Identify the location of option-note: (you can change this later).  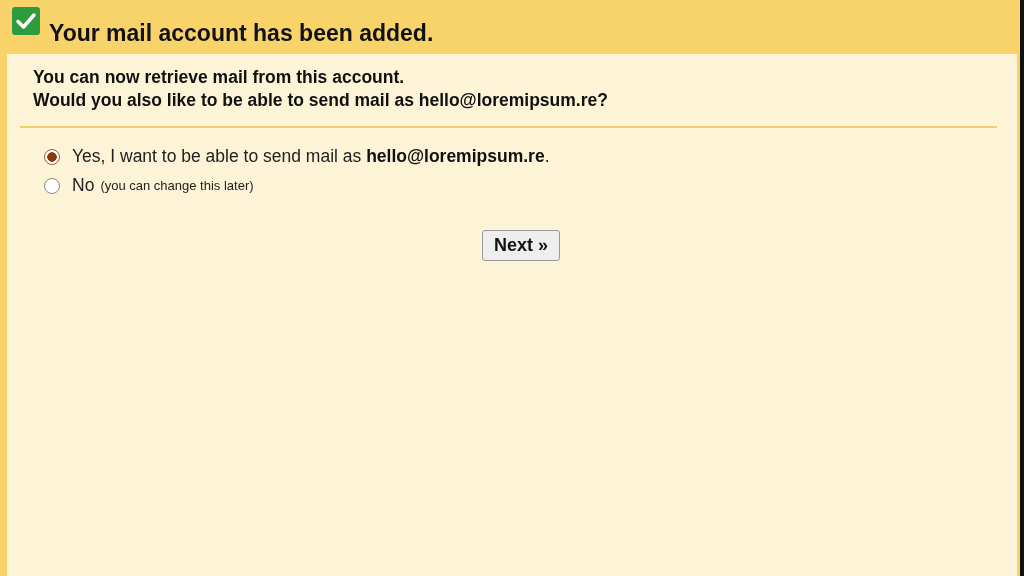
(177, 185).